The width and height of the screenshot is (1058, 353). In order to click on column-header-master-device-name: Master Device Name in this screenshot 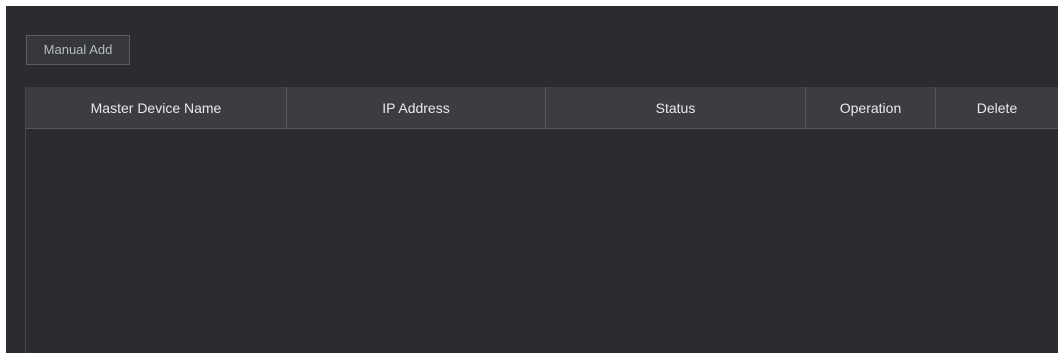, I will do `click(156, 107)`.